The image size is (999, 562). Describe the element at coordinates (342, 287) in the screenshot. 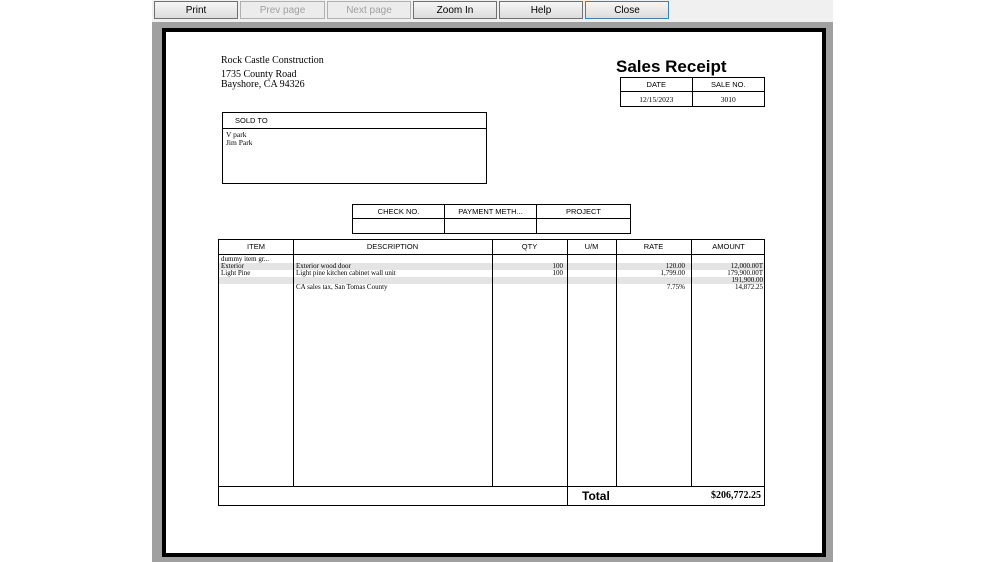

I see `row-description: CA sales tax, San Tomas County` at that location.